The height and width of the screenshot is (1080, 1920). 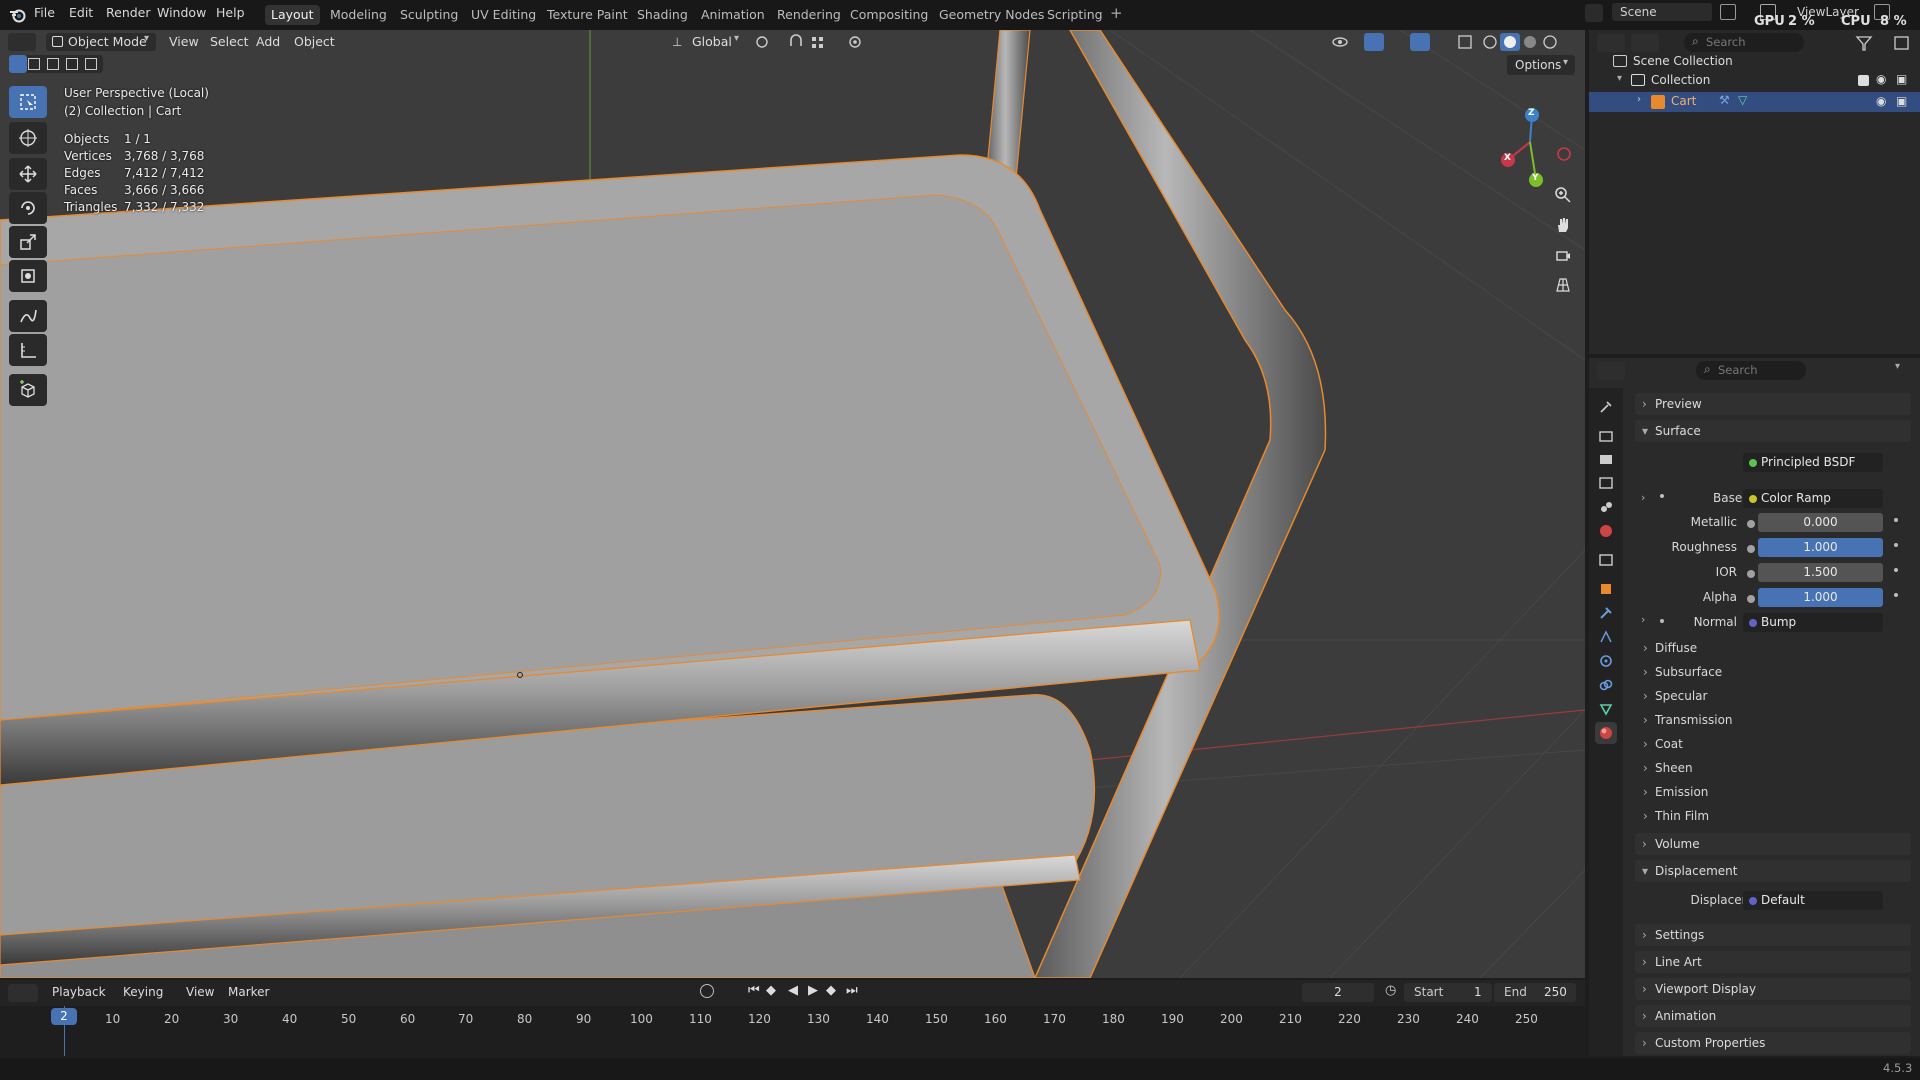 I want to click on subpanel-coat: › Coat, so click(x=1663, y=744).